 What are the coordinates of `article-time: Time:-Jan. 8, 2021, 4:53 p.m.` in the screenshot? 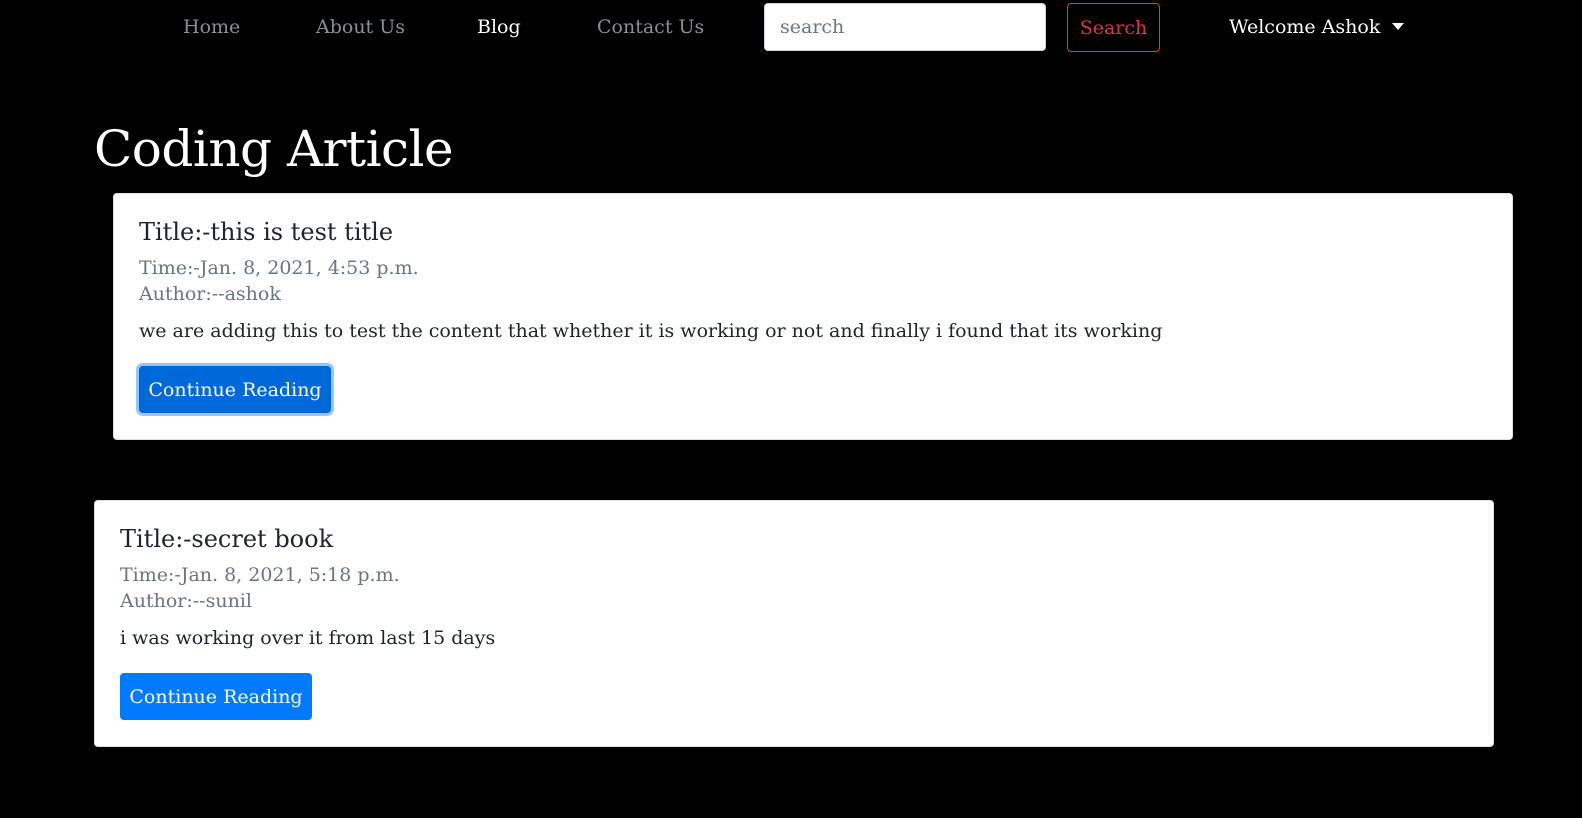 It's located at (279, 268).